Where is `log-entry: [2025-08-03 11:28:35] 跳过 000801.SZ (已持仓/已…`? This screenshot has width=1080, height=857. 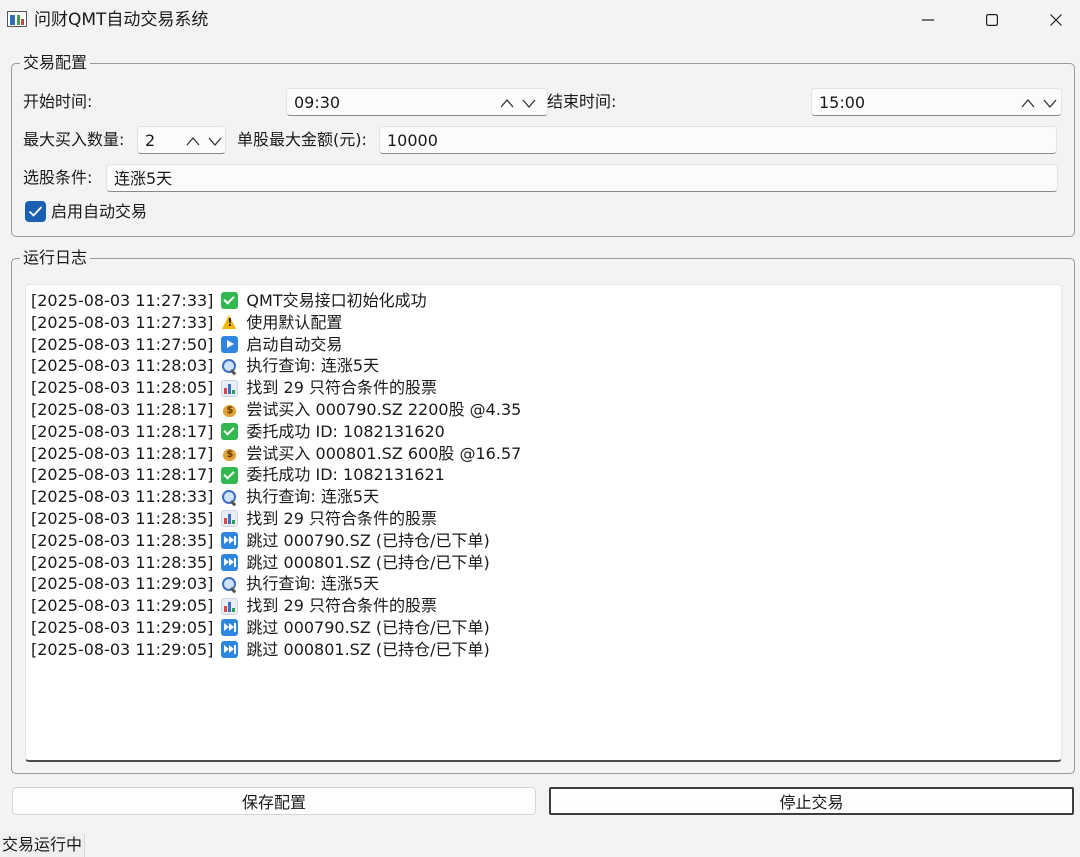 log-entry: [2025-08-03 11:28:35] 跳过 000801.SZ (已持仓/已… is located at coordinates (543, 563).